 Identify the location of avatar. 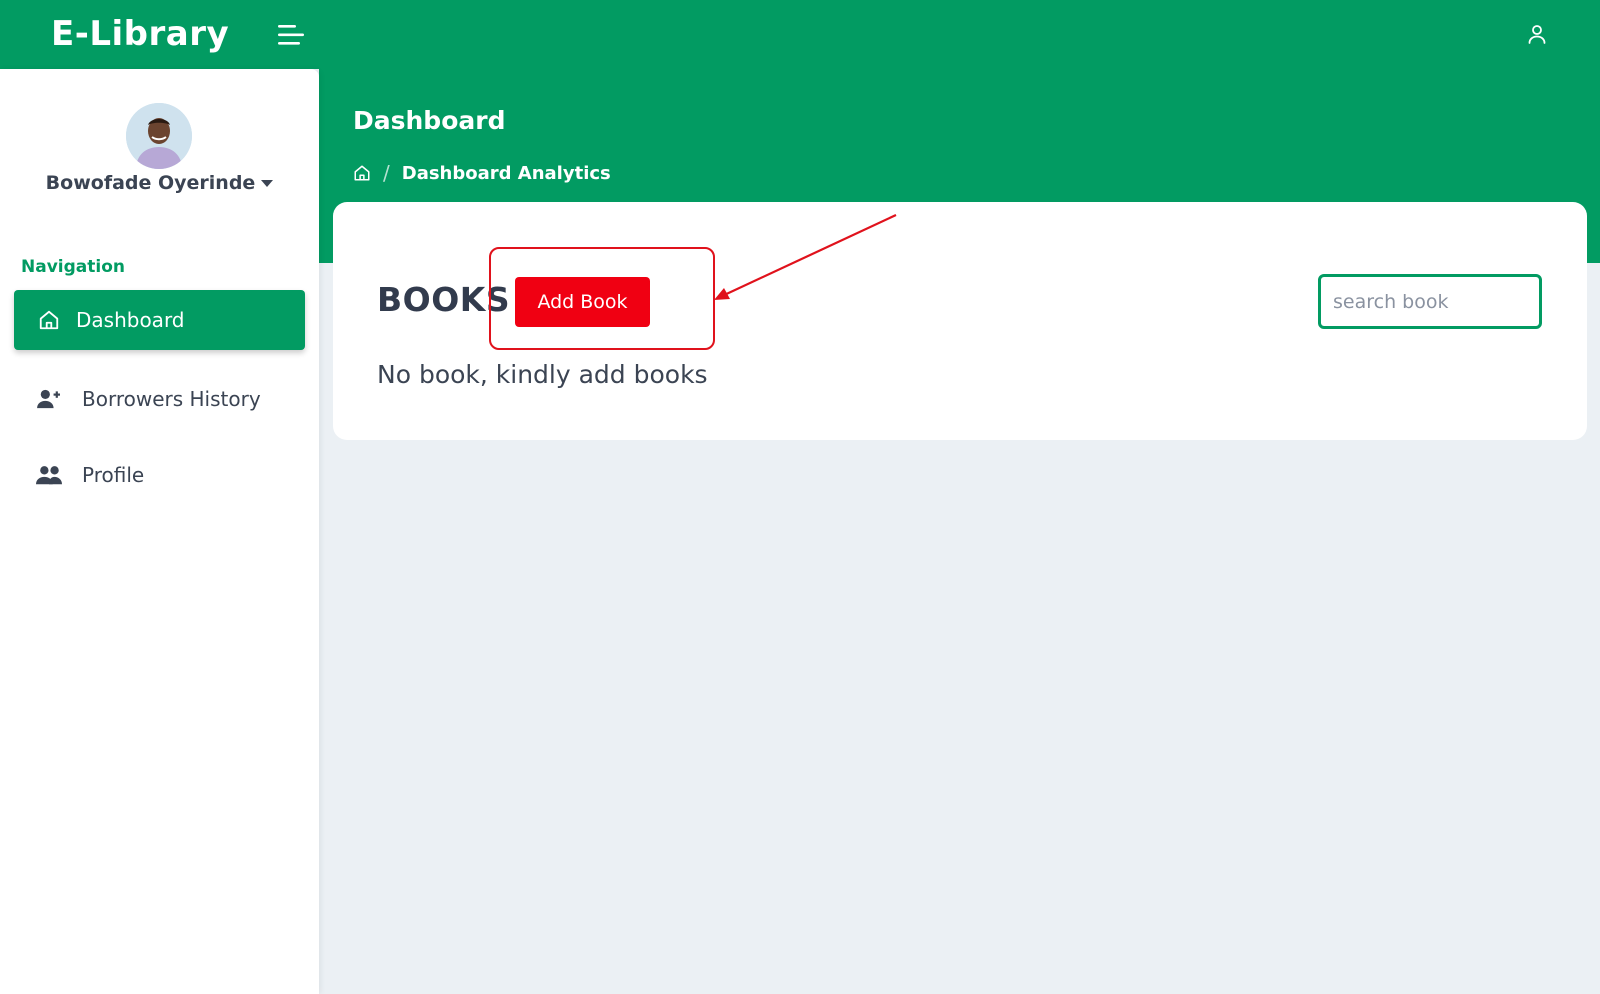
(159, 136).